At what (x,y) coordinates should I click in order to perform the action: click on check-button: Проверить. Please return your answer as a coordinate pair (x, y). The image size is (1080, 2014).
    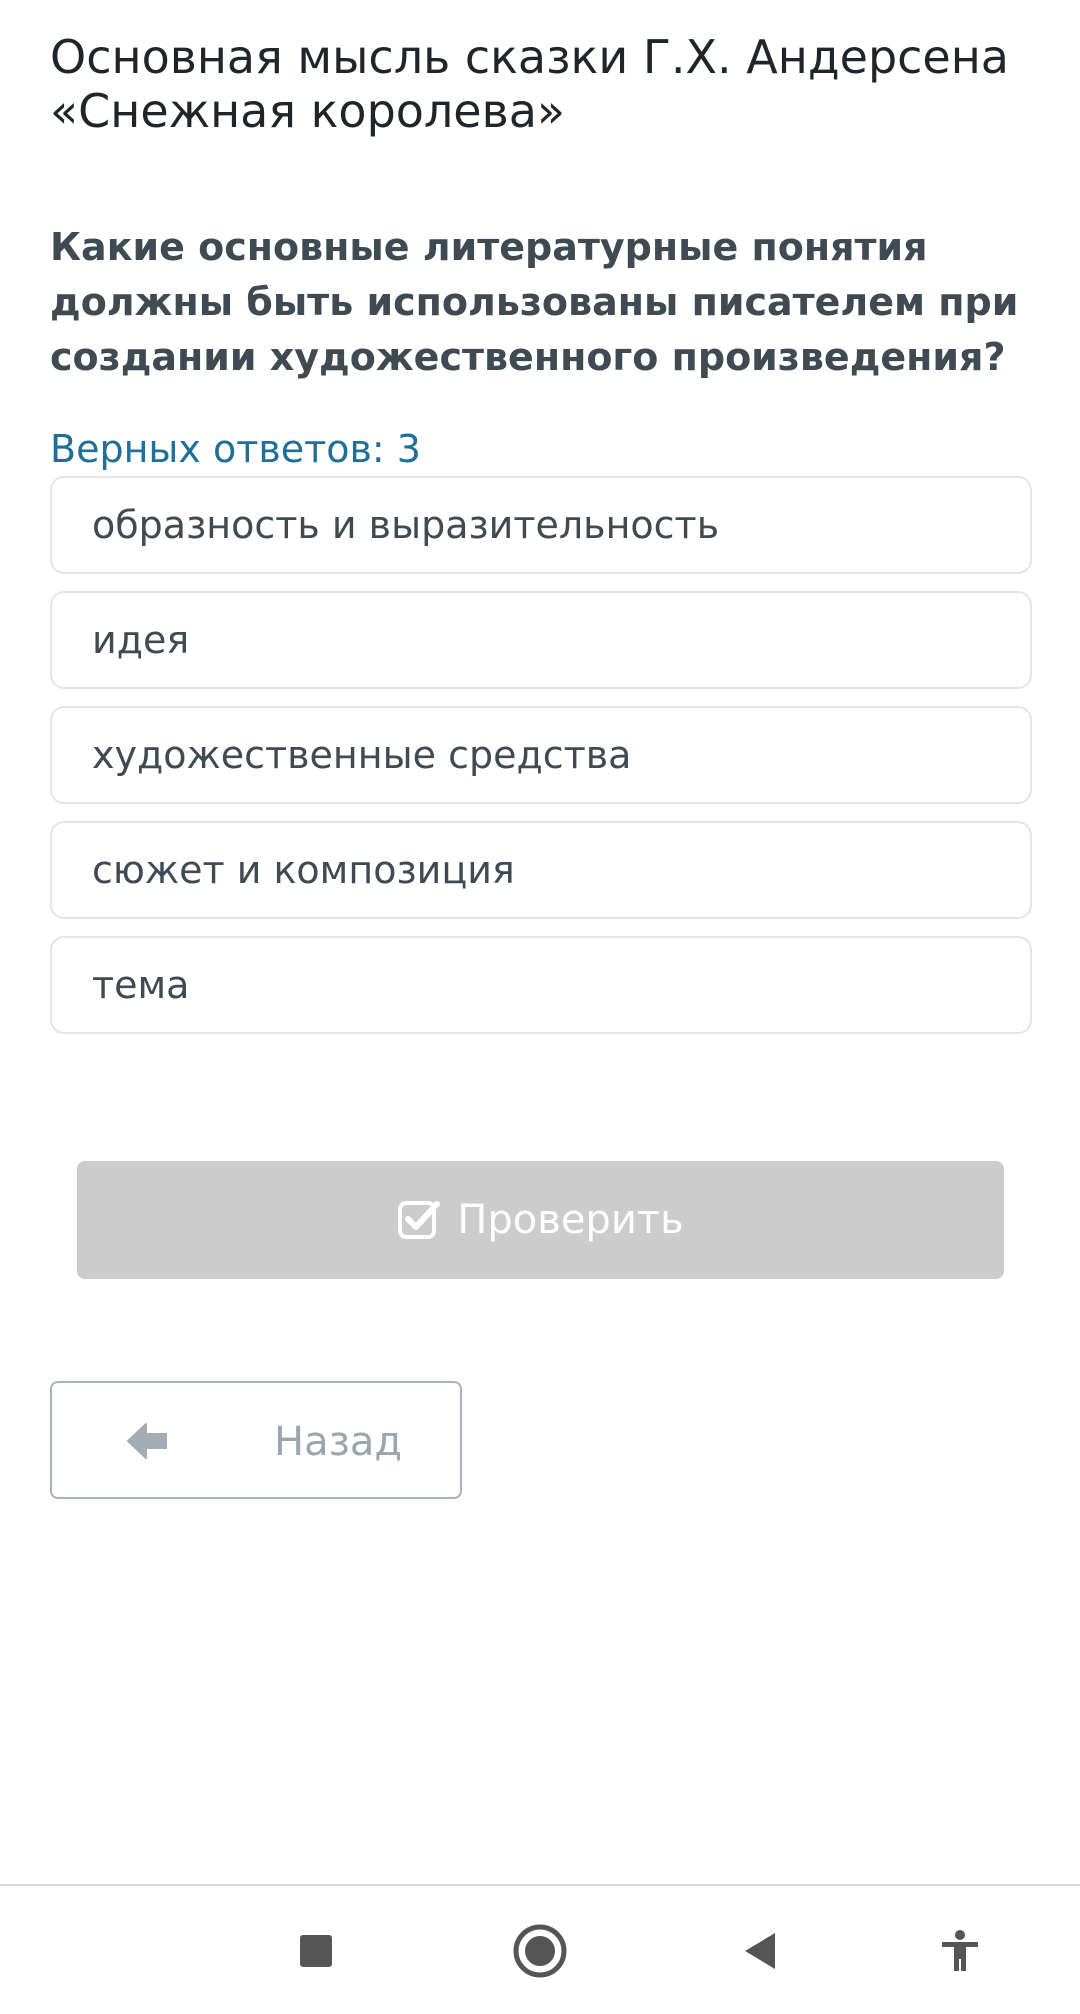
    Looking at the image, I should click on (540, 1220).